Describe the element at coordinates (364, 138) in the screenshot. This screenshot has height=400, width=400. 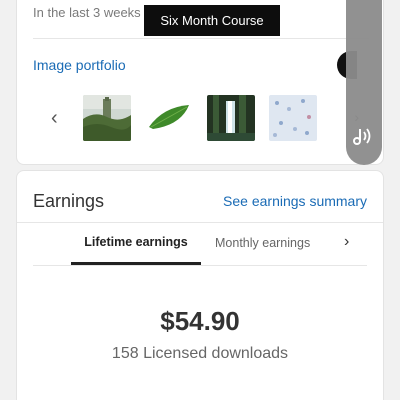
I see `audio-waves-icon` at that location.